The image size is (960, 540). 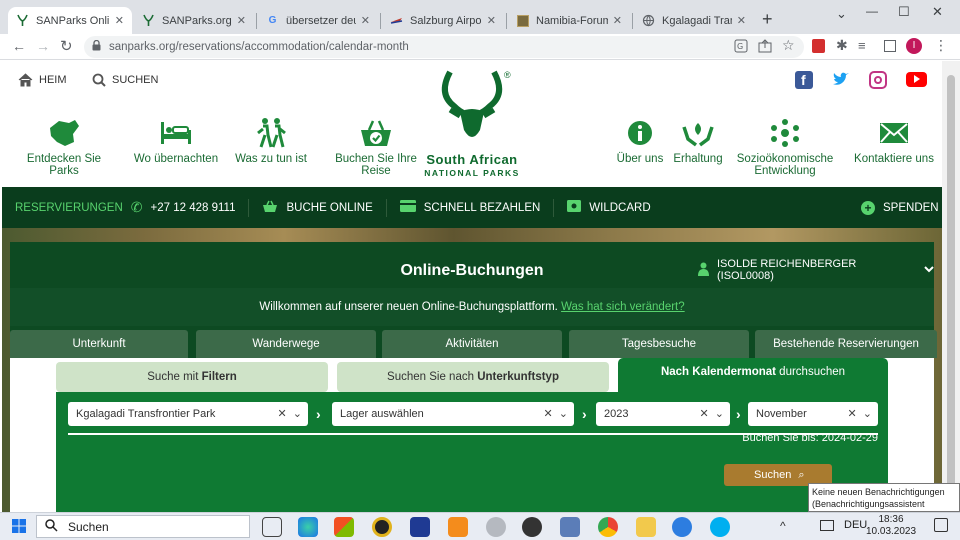 What do you see at coordinates (878, 80) in the screenshot?
I see `instagram-icon` at bounding box center [878, 80].